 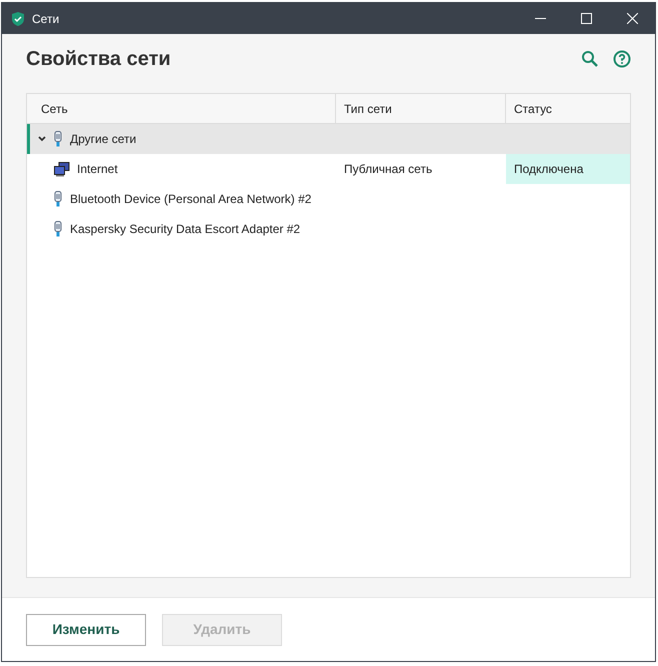 I want to click on help-icon, so click(x=622, y=59).